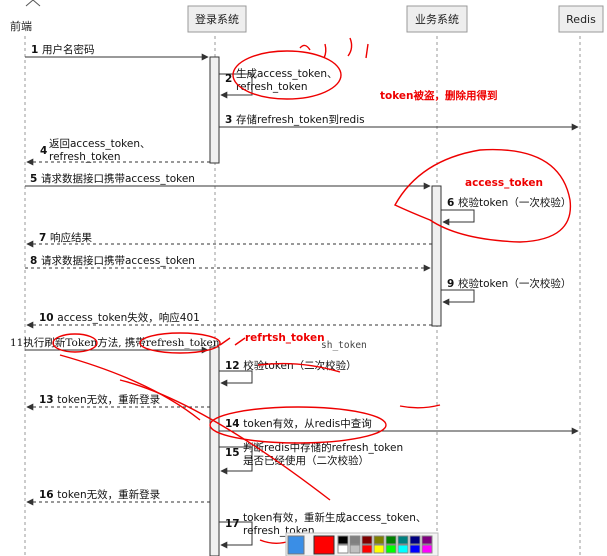  Describe the element at coordinates (509, 202) in the screenshot. I see `message-6: 6 校验token（一次校验）` at that location.